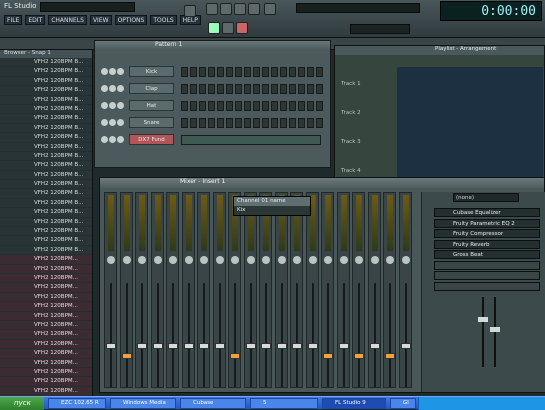  What do you see at coordinates (151, 122) in the screenshot?
I see `channel-button: Snare` at bounding box center [151, 122].